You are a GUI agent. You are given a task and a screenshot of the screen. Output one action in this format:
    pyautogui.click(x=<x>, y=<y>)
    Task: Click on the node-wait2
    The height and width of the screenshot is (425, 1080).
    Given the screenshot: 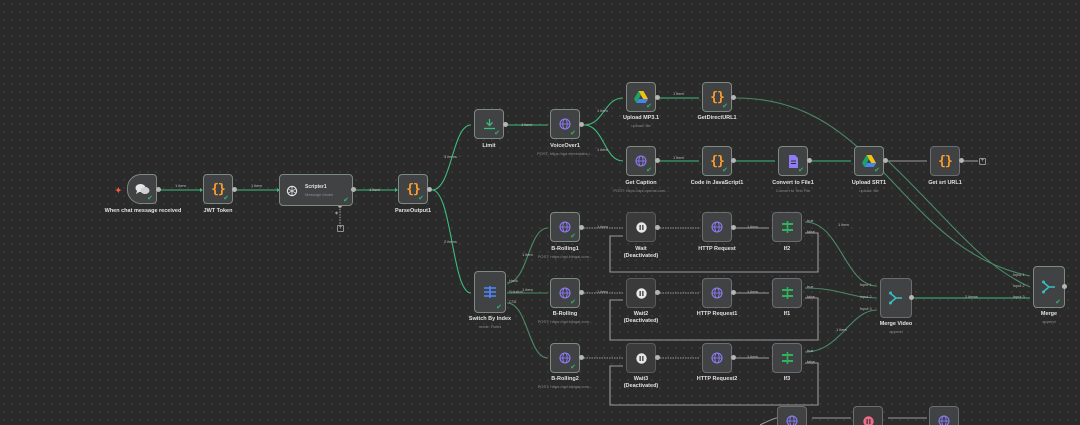 What is the action you would take?
    pyautogui.click(x=641, y=293)
    